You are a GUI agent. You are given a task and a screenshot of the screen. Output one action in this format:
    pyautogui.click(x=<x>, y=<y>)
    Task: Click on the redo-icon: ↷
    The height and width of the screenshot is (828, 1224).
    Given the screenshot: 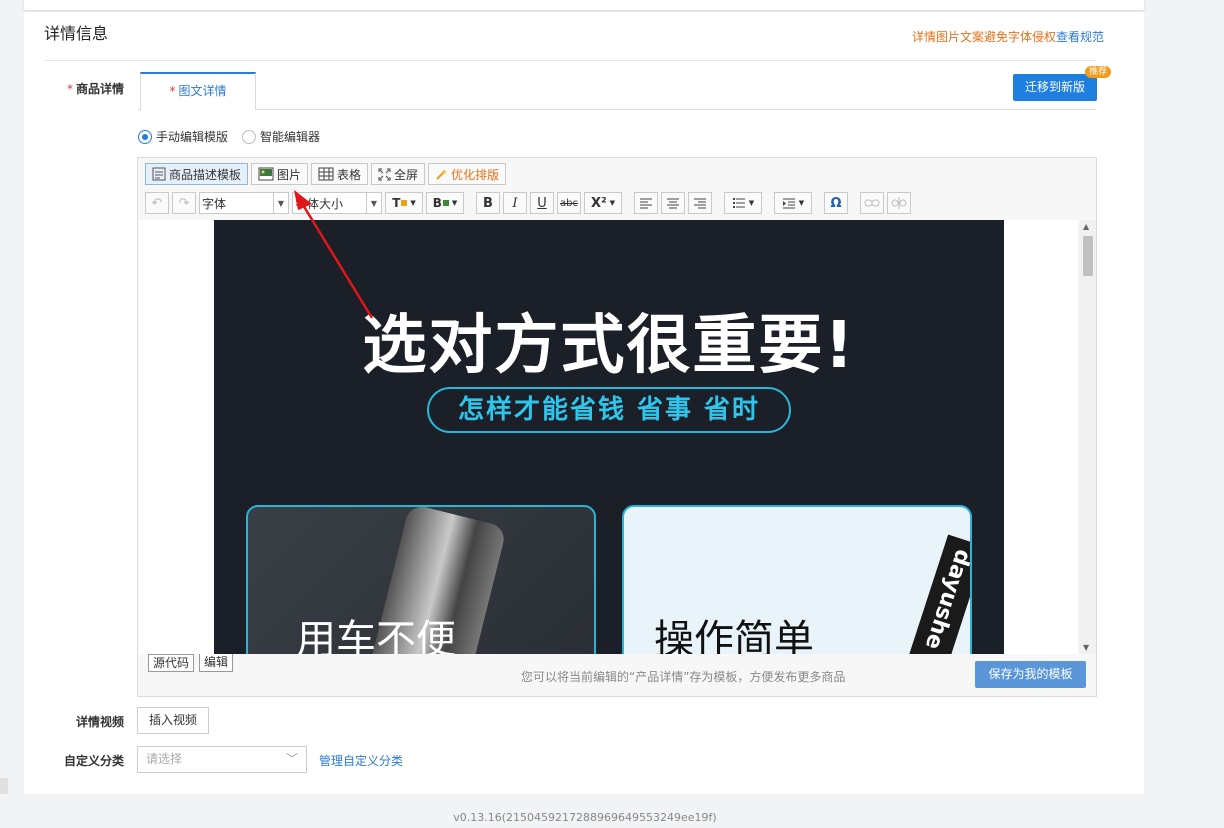 What is the action you would take?
    pyautogui.click(x=184, y=203)
    